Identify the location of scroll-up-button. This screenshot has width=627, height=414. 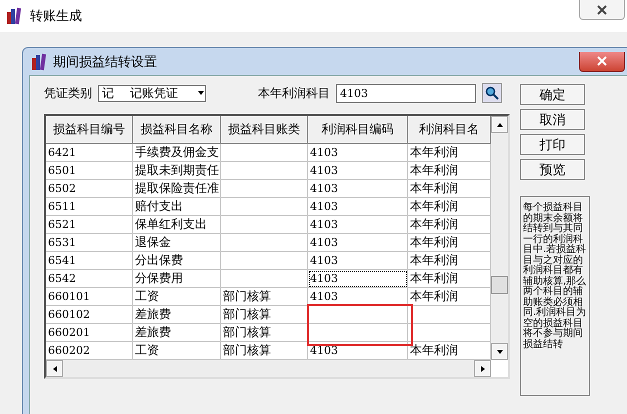
(499, 124).